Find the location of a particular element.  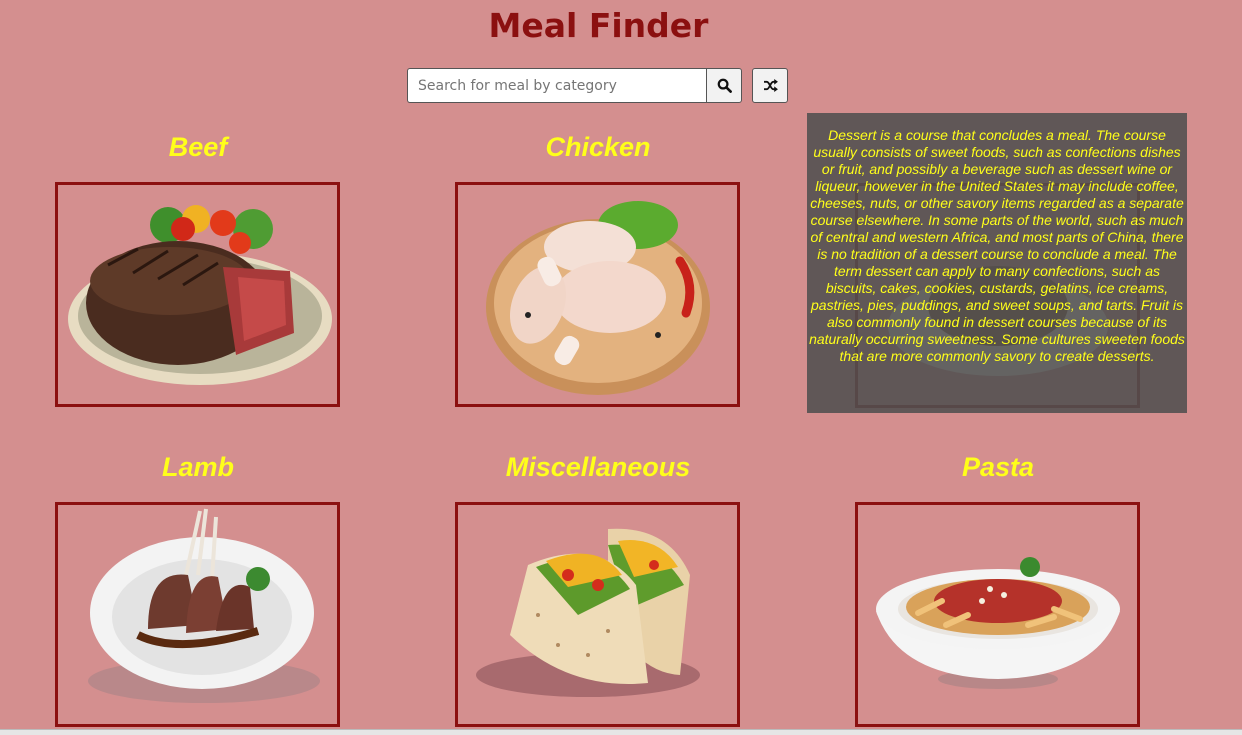

random-button is located at coordinates (770, 85).